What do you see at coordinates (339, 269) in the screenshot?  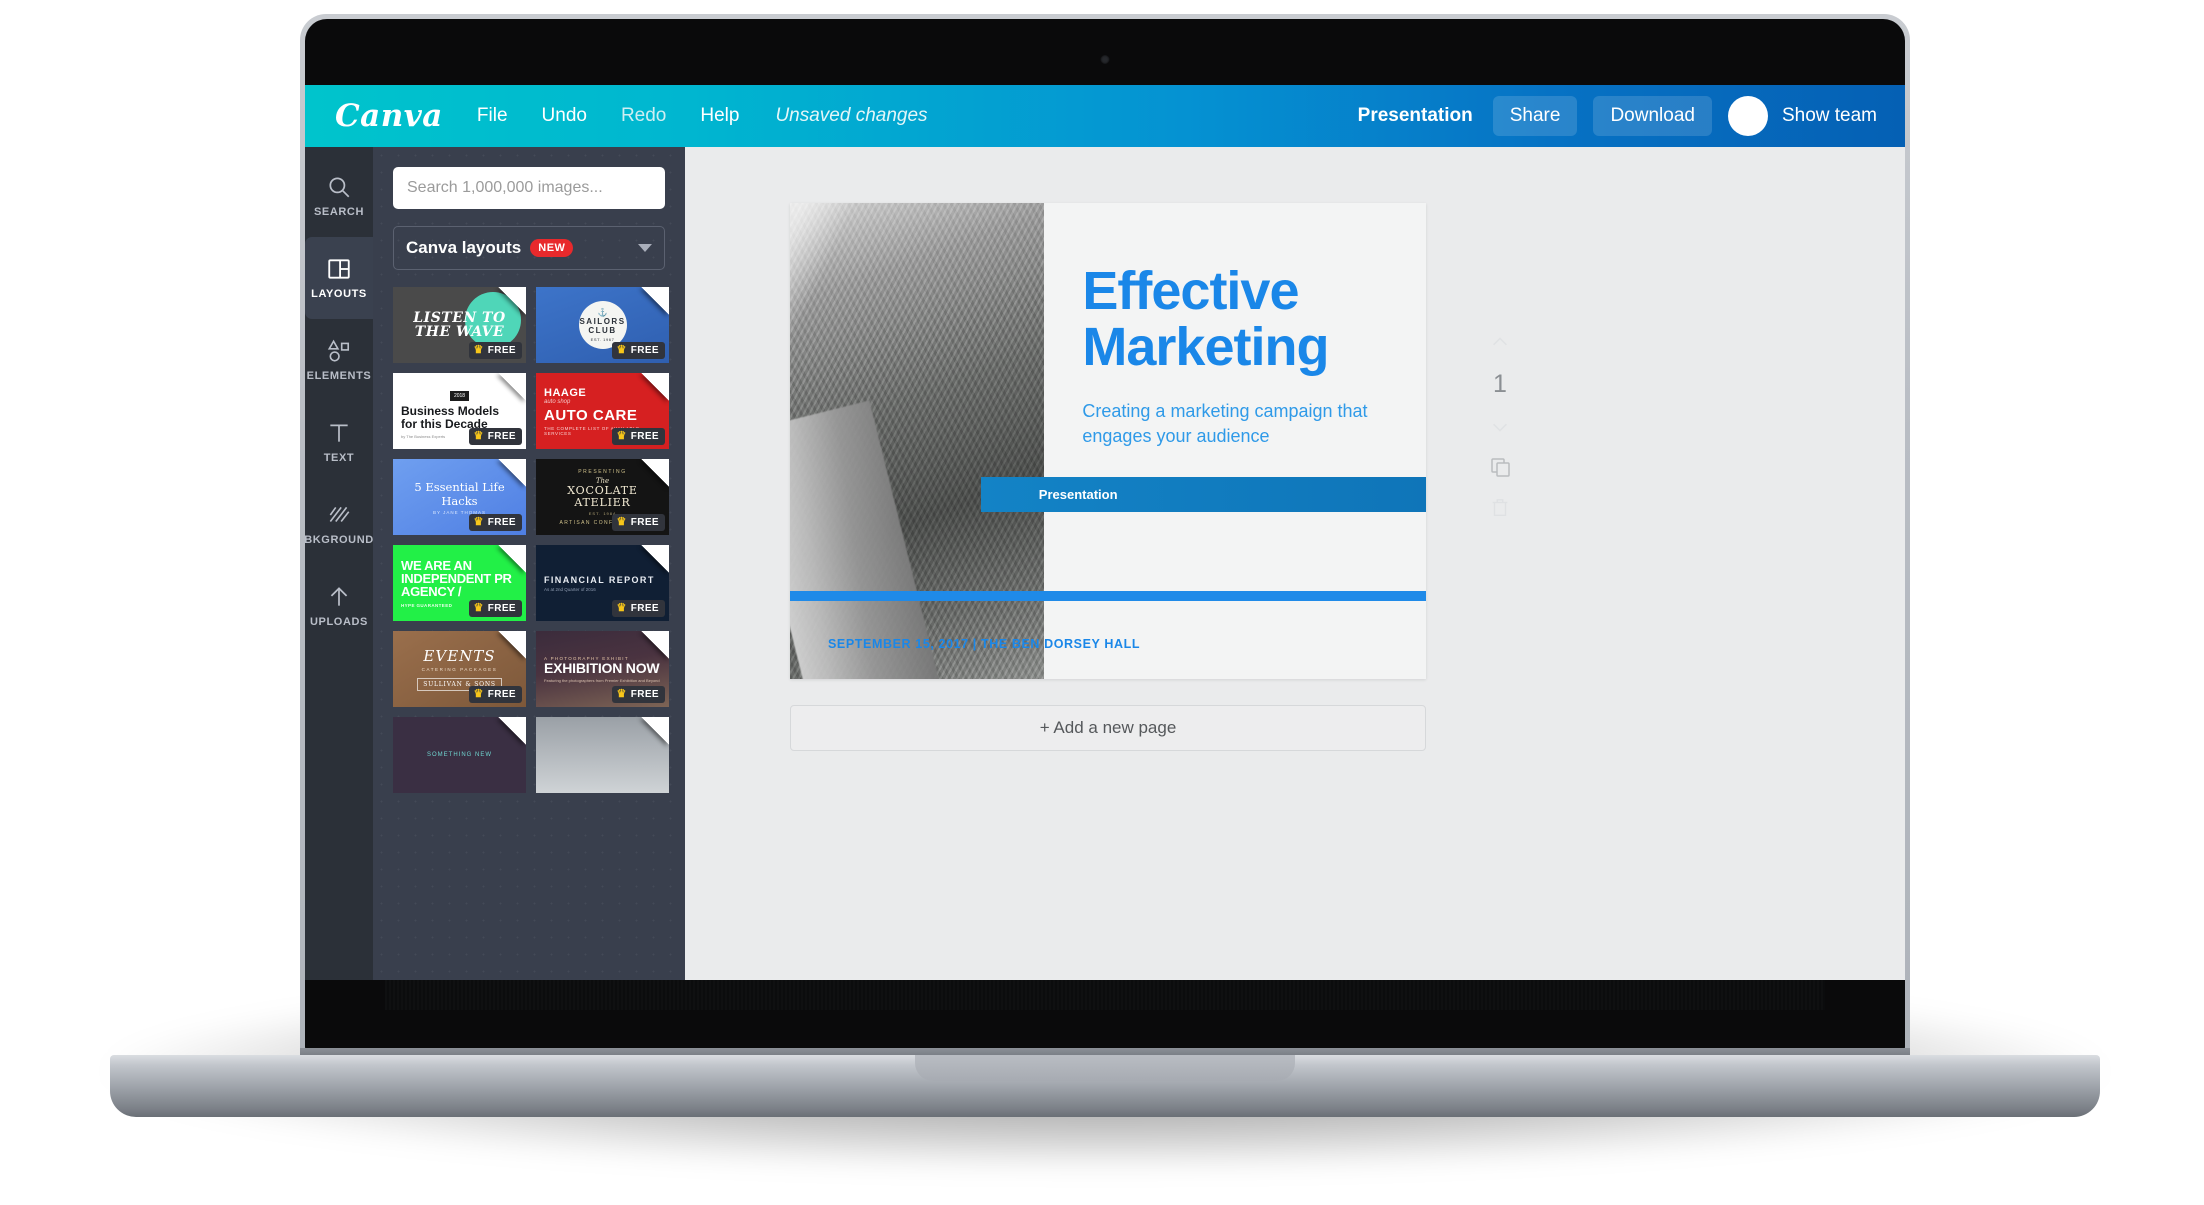 I see `layouts-icon` at bounding box center [339, 269].